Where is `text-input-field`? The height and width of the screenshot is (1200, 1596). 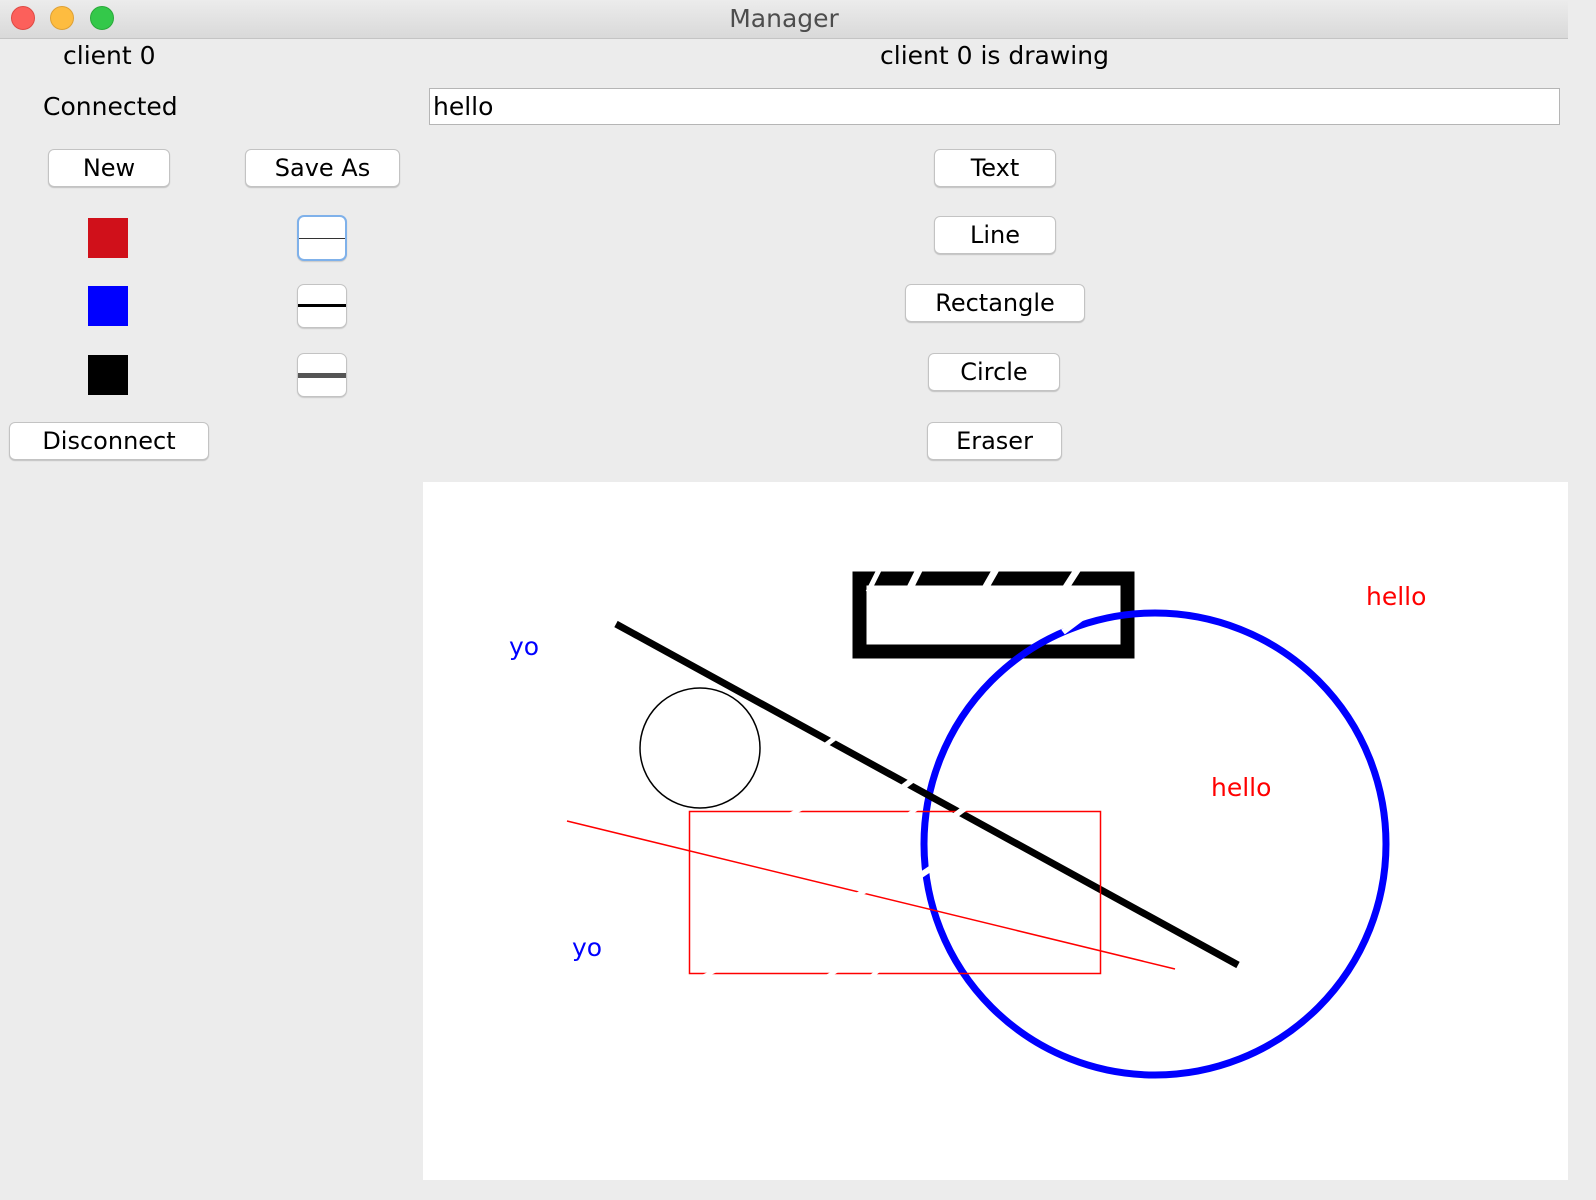
text-input-field is located at coordinates (994, 106).